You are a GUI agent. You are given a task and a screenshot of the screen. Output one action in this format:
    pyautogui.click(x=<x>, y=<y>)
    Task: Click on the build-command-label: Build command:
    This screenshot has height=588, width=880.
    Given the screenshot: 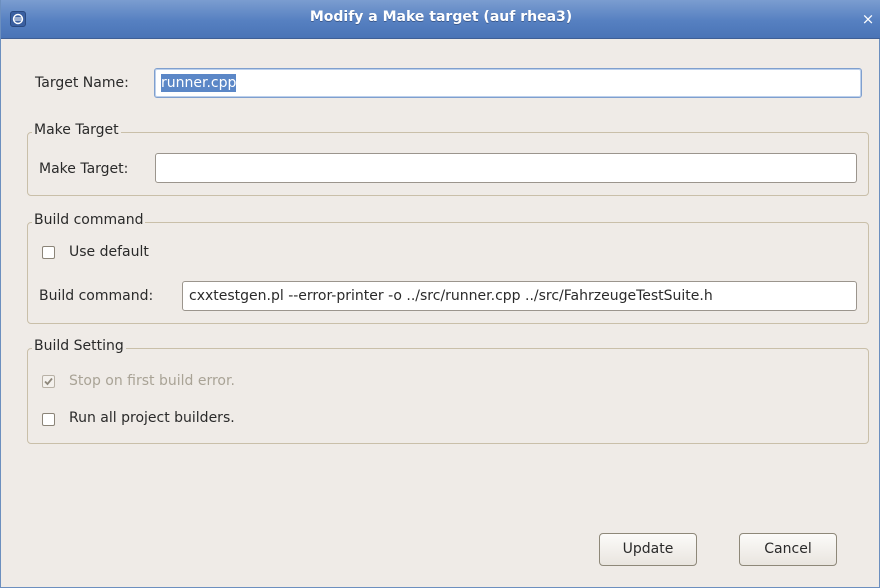 What is the action you would take?
    pyautogui.click(x=96, y=296)
    